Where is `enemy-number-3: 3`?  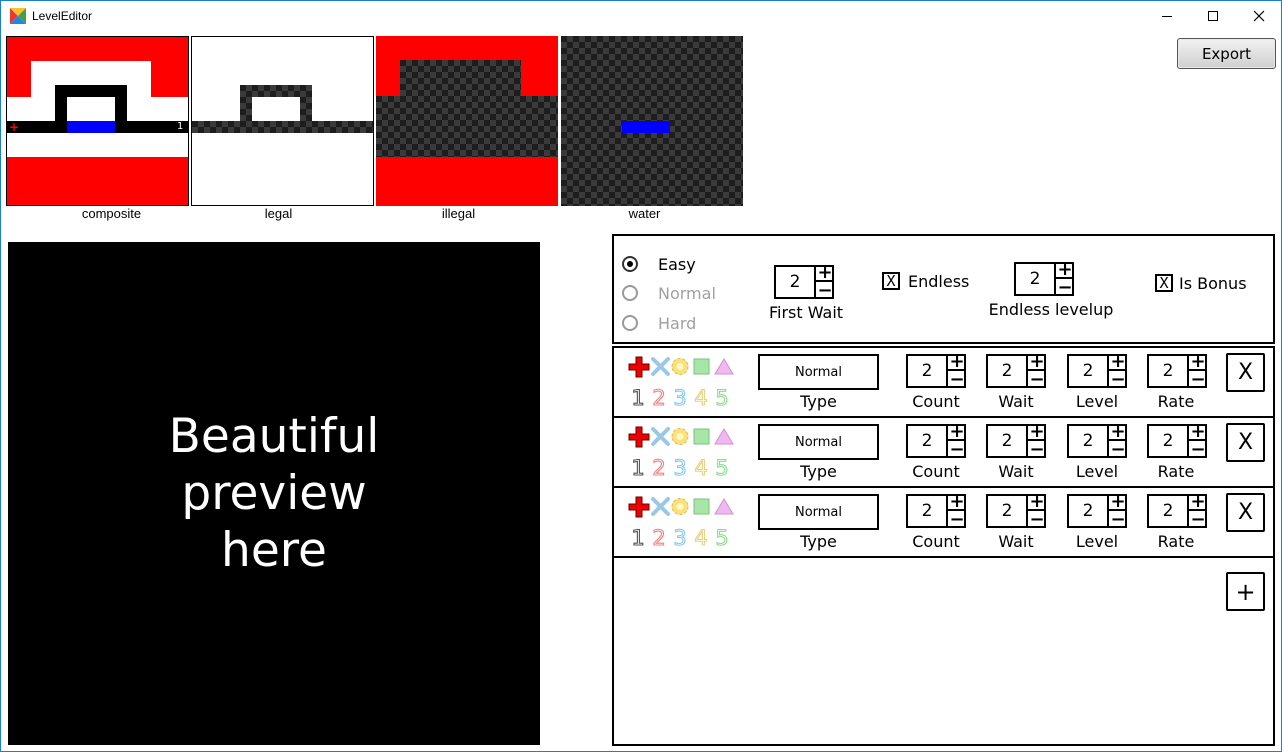
enemy-number-3: 3 is located at coordinates (679, 468).